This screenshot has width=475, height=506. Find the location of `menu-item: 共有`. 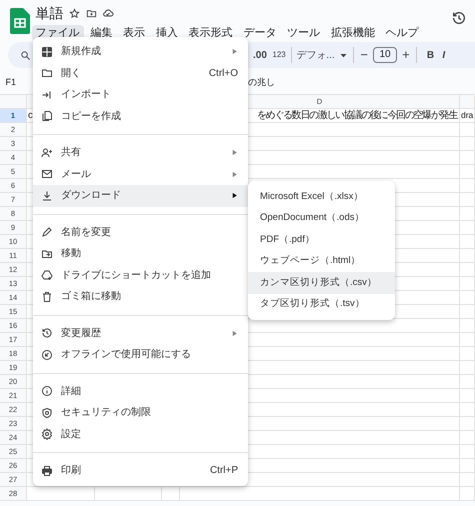

menu-item: 共有 is located at coordinates (140, 153).